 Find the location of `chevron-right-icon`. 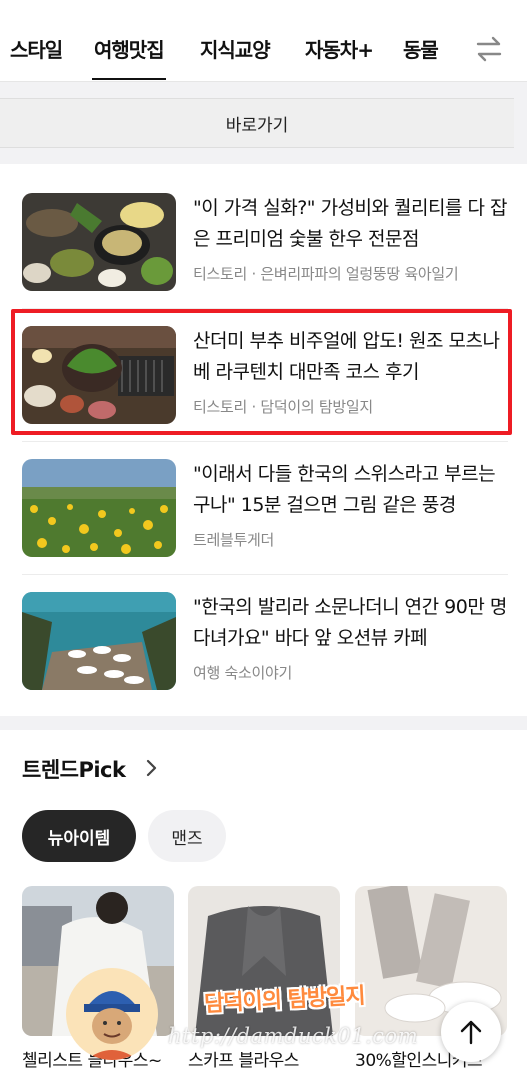

chevron-right-icon is located at coordinates (152, 768).